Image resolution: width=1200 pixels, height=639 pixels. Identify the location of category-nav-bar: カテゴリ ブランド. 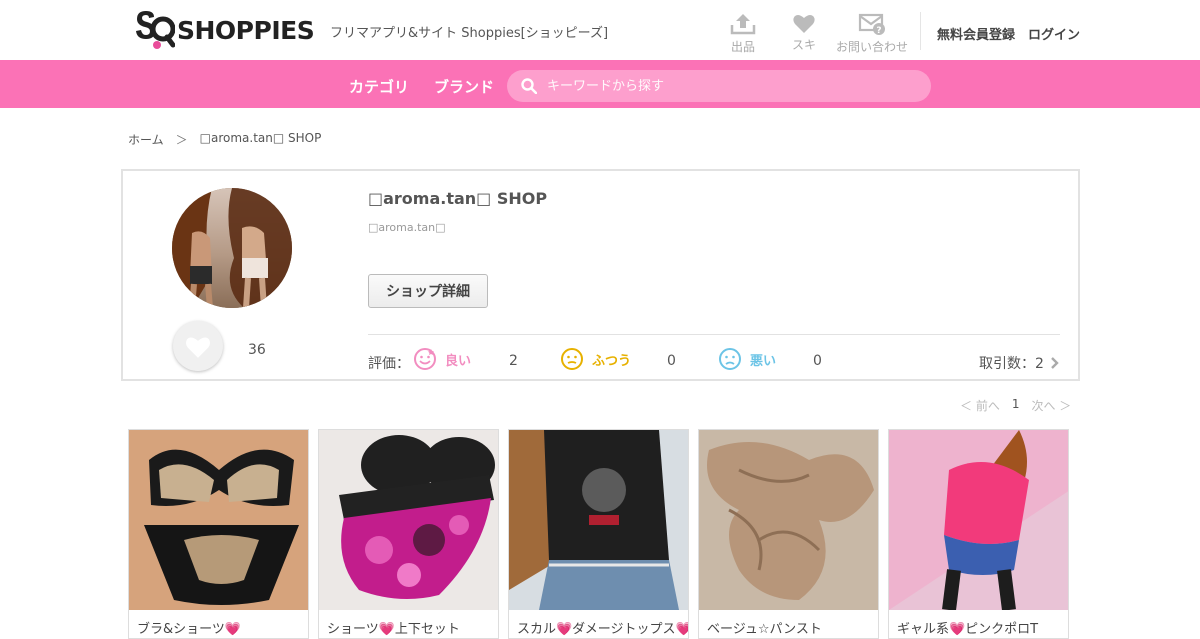
(600, 84).